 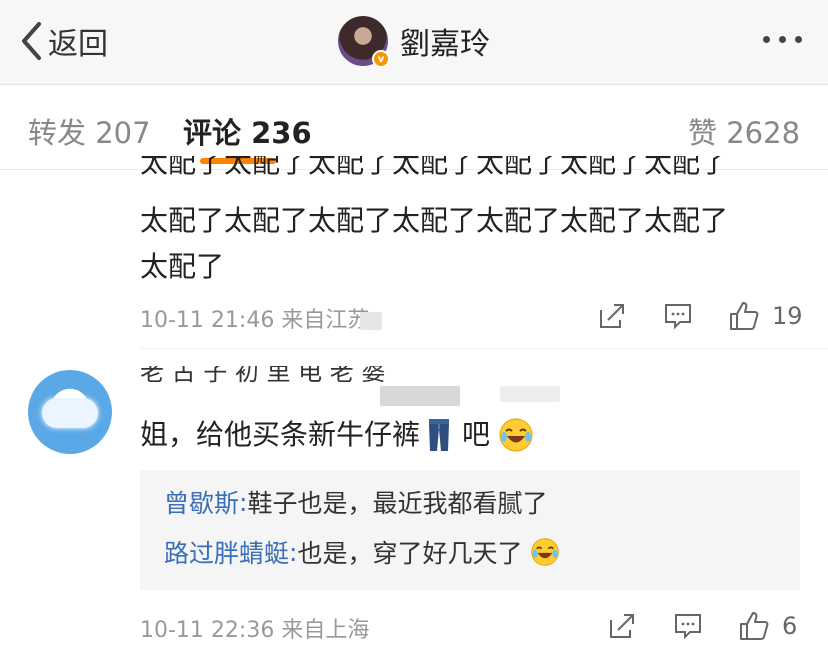 I want to click on jeans-emoji-icon, so click(x=439, y=435).